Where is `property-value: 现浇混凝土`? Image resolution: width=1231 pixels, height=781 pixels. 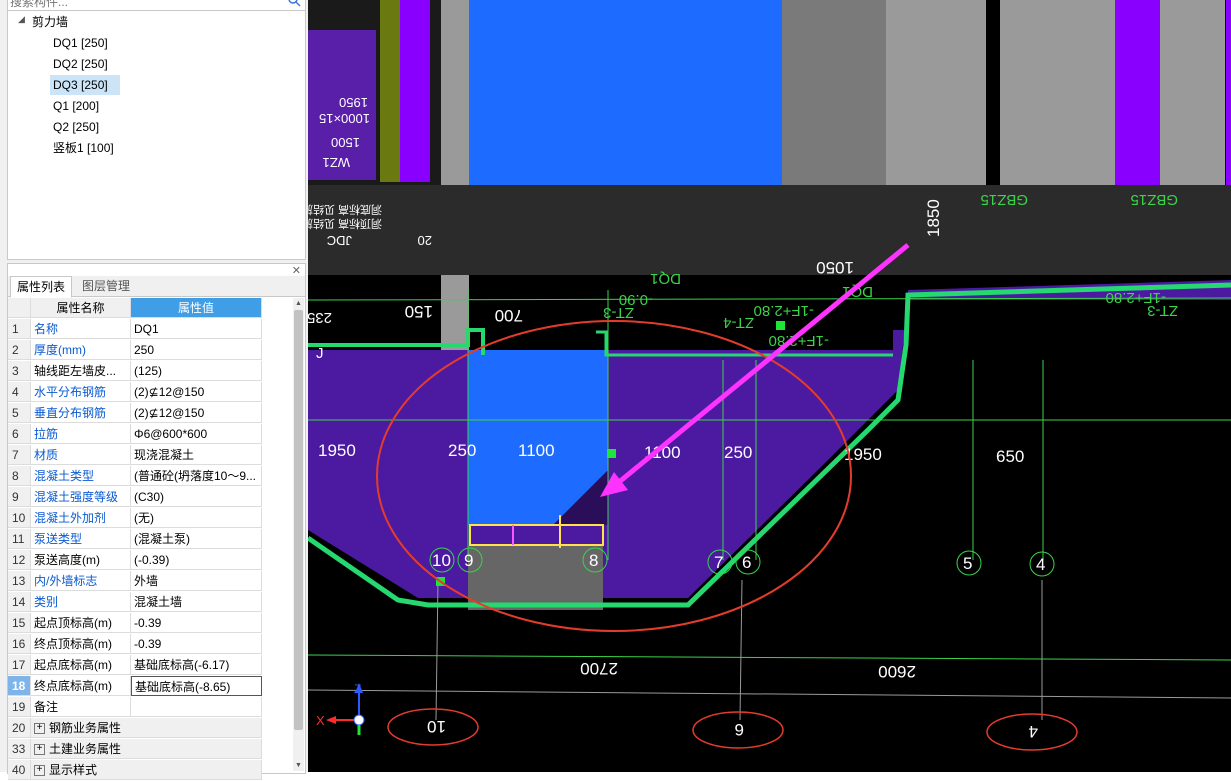 property-value: 现浇混凝土 is located at coordinates (196, 455).